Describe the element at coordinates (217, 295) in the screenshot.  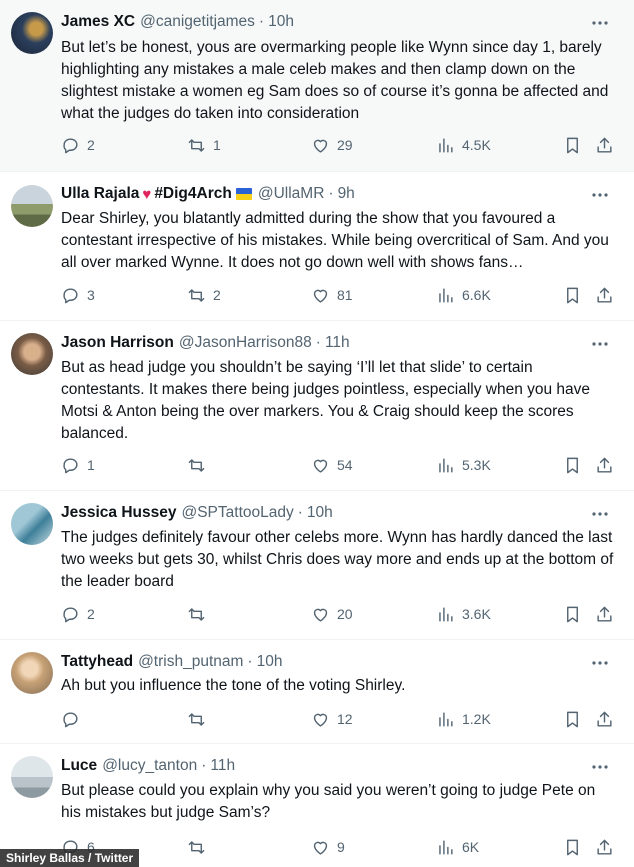
I see `retweet-count: 2` at that location.